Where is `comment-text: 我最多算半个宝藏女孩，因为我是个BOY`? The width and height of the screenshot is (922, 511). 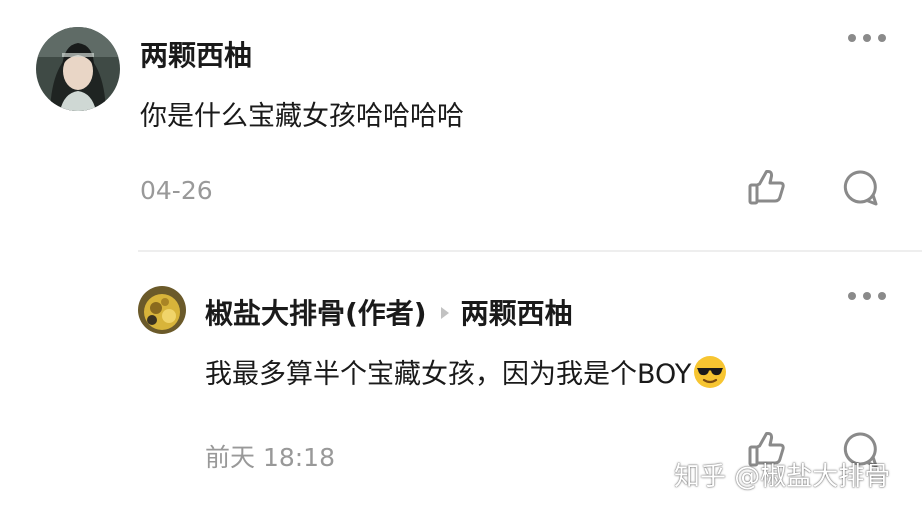
comment-text: 我最多算半个宝藏女孩，因为我是个BOY is located at coordinates (448, 374).